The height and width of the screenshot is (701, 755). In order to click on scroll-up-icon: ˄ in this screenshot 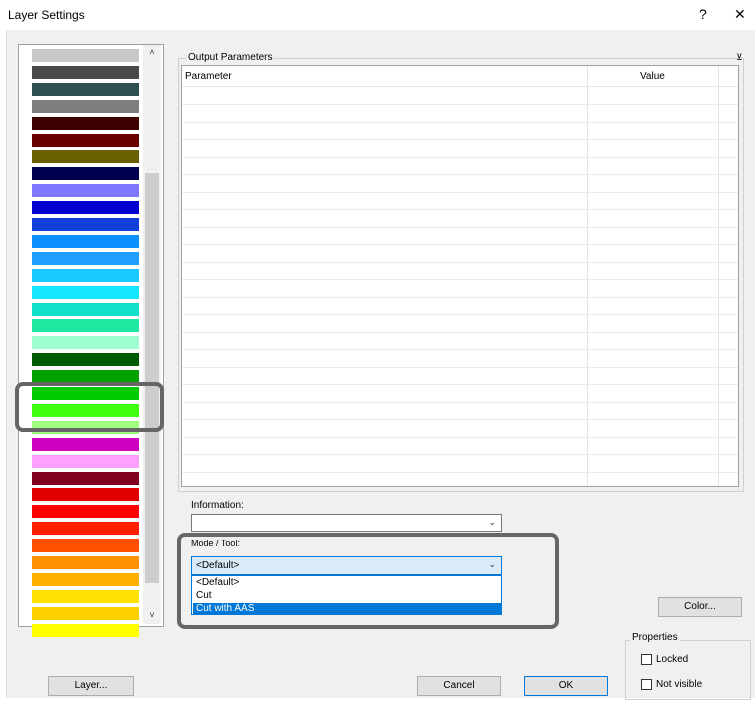, I will do `click(152, 52)`.